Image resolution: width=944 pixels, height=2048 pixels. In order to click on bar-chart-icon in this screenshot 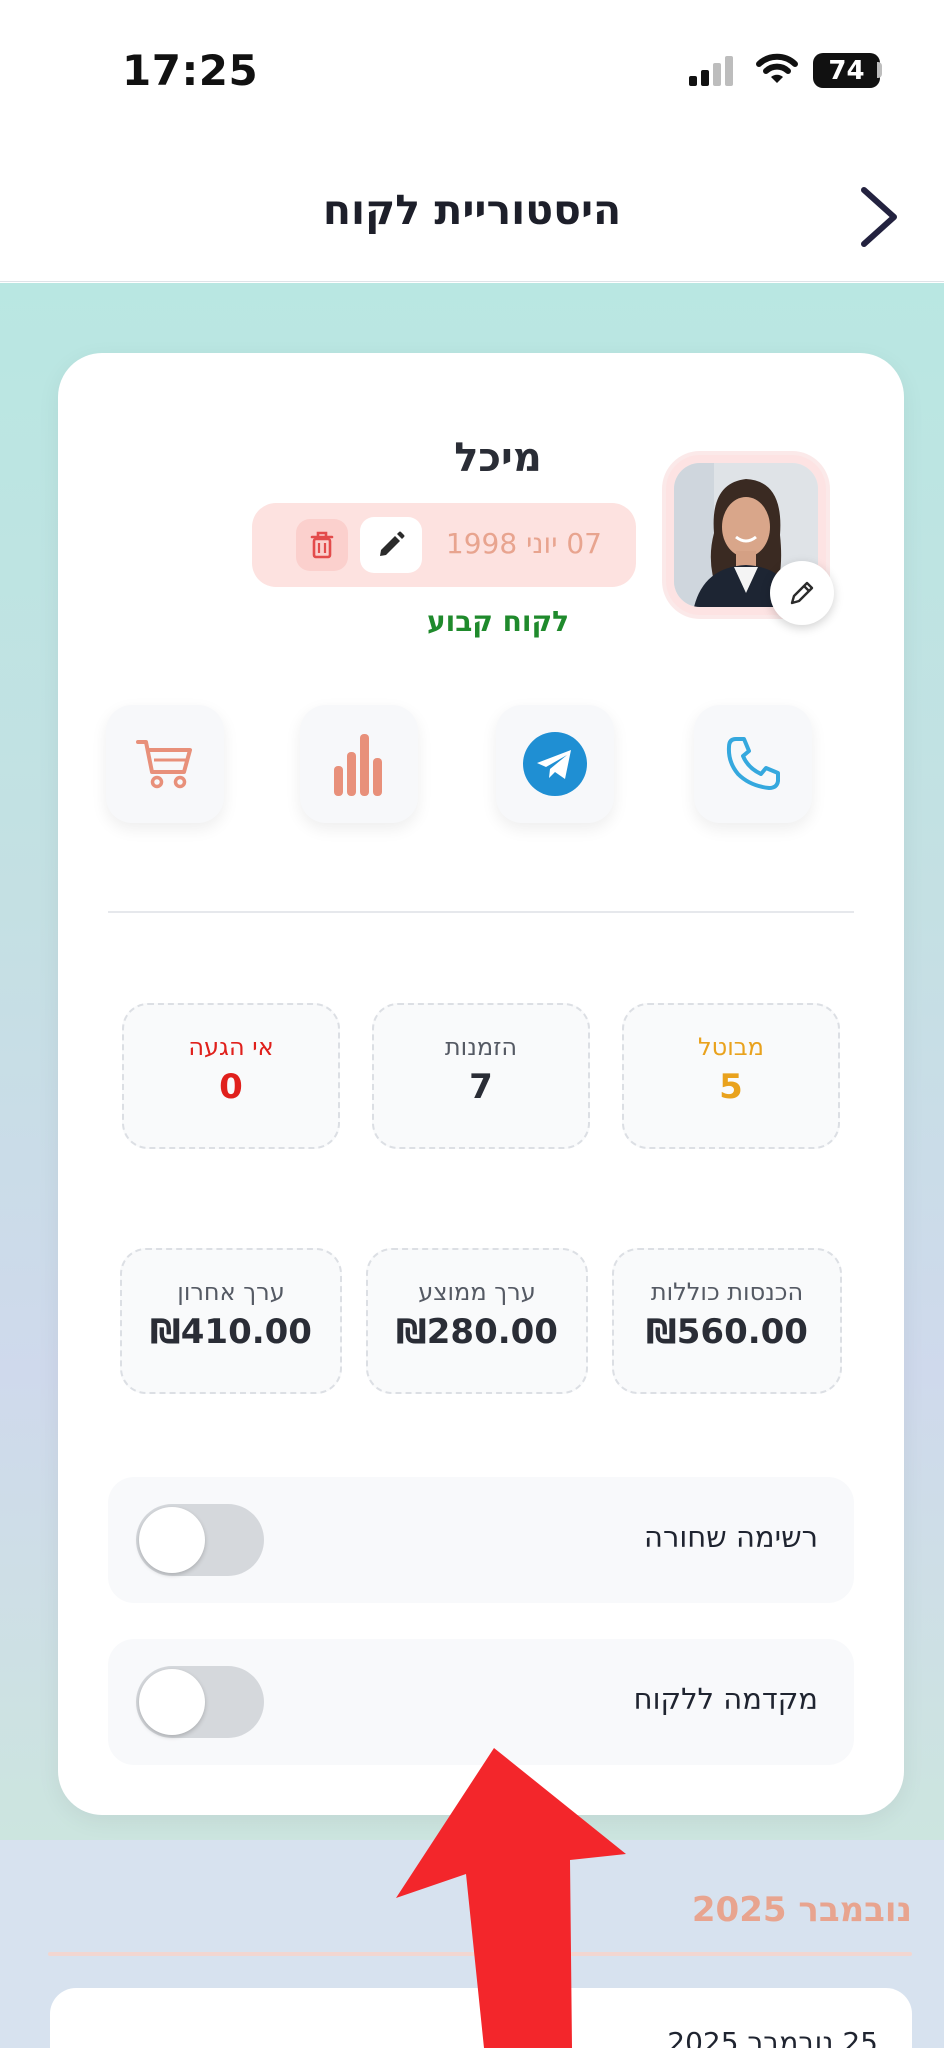, I will do `click(358, 765)`.